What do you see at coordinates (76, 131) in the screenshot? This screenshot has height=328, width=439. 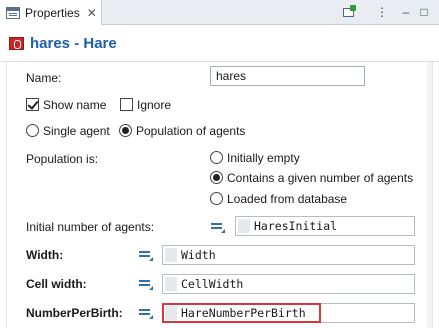 I see `single-agent-label: Single agent` at bounding box center [76, 131].